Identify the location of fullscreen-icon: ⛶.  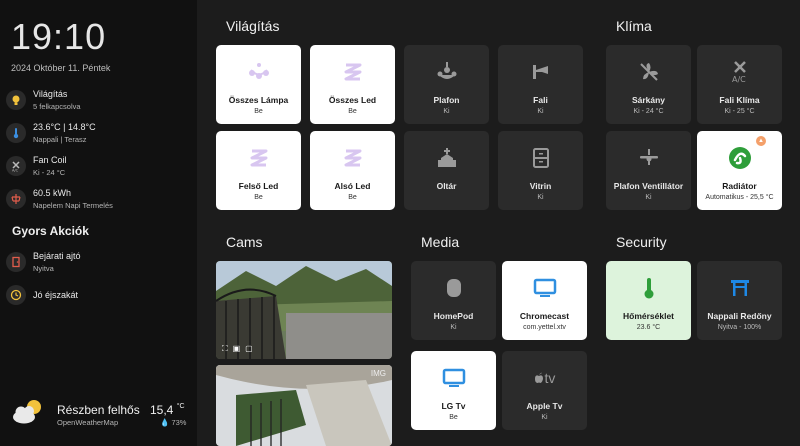
(225, 349).